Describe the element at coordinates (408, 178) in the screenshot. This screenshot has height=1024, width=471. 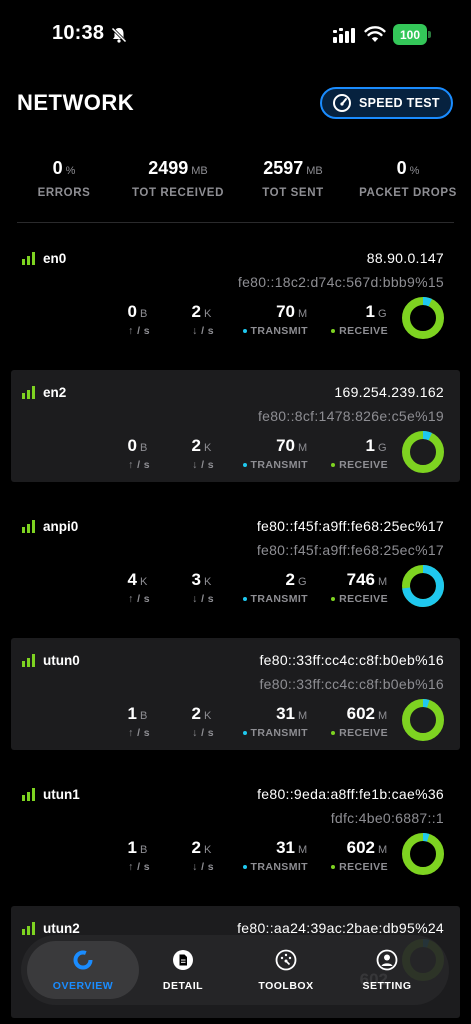
I see `summary-packet-drops: 0% PACKET DROPS` at that location.